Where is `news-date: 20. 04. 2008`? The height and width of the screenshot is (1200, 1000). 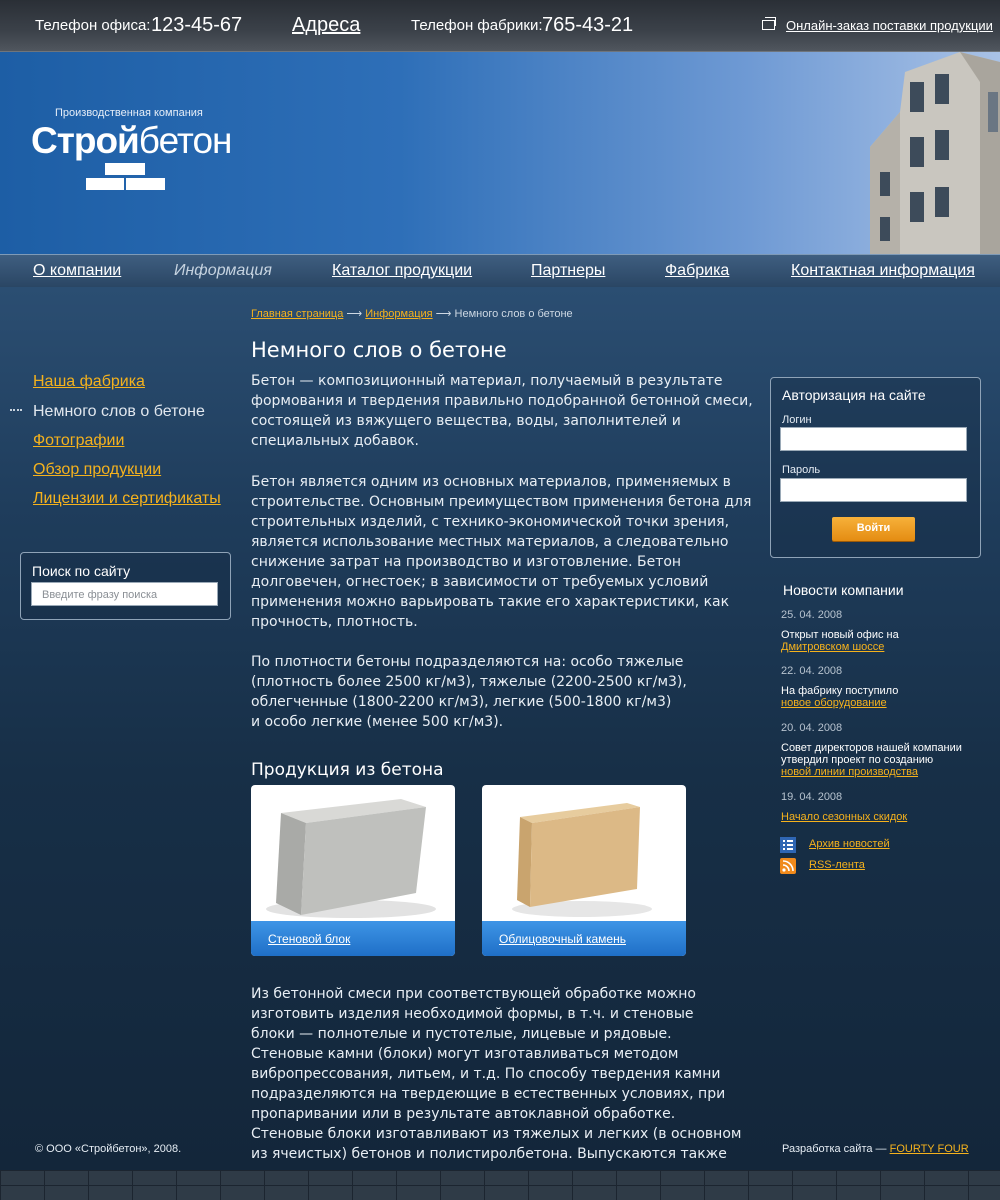 news-date: 20. 04. 2008 is located at coordinates (812, 728).